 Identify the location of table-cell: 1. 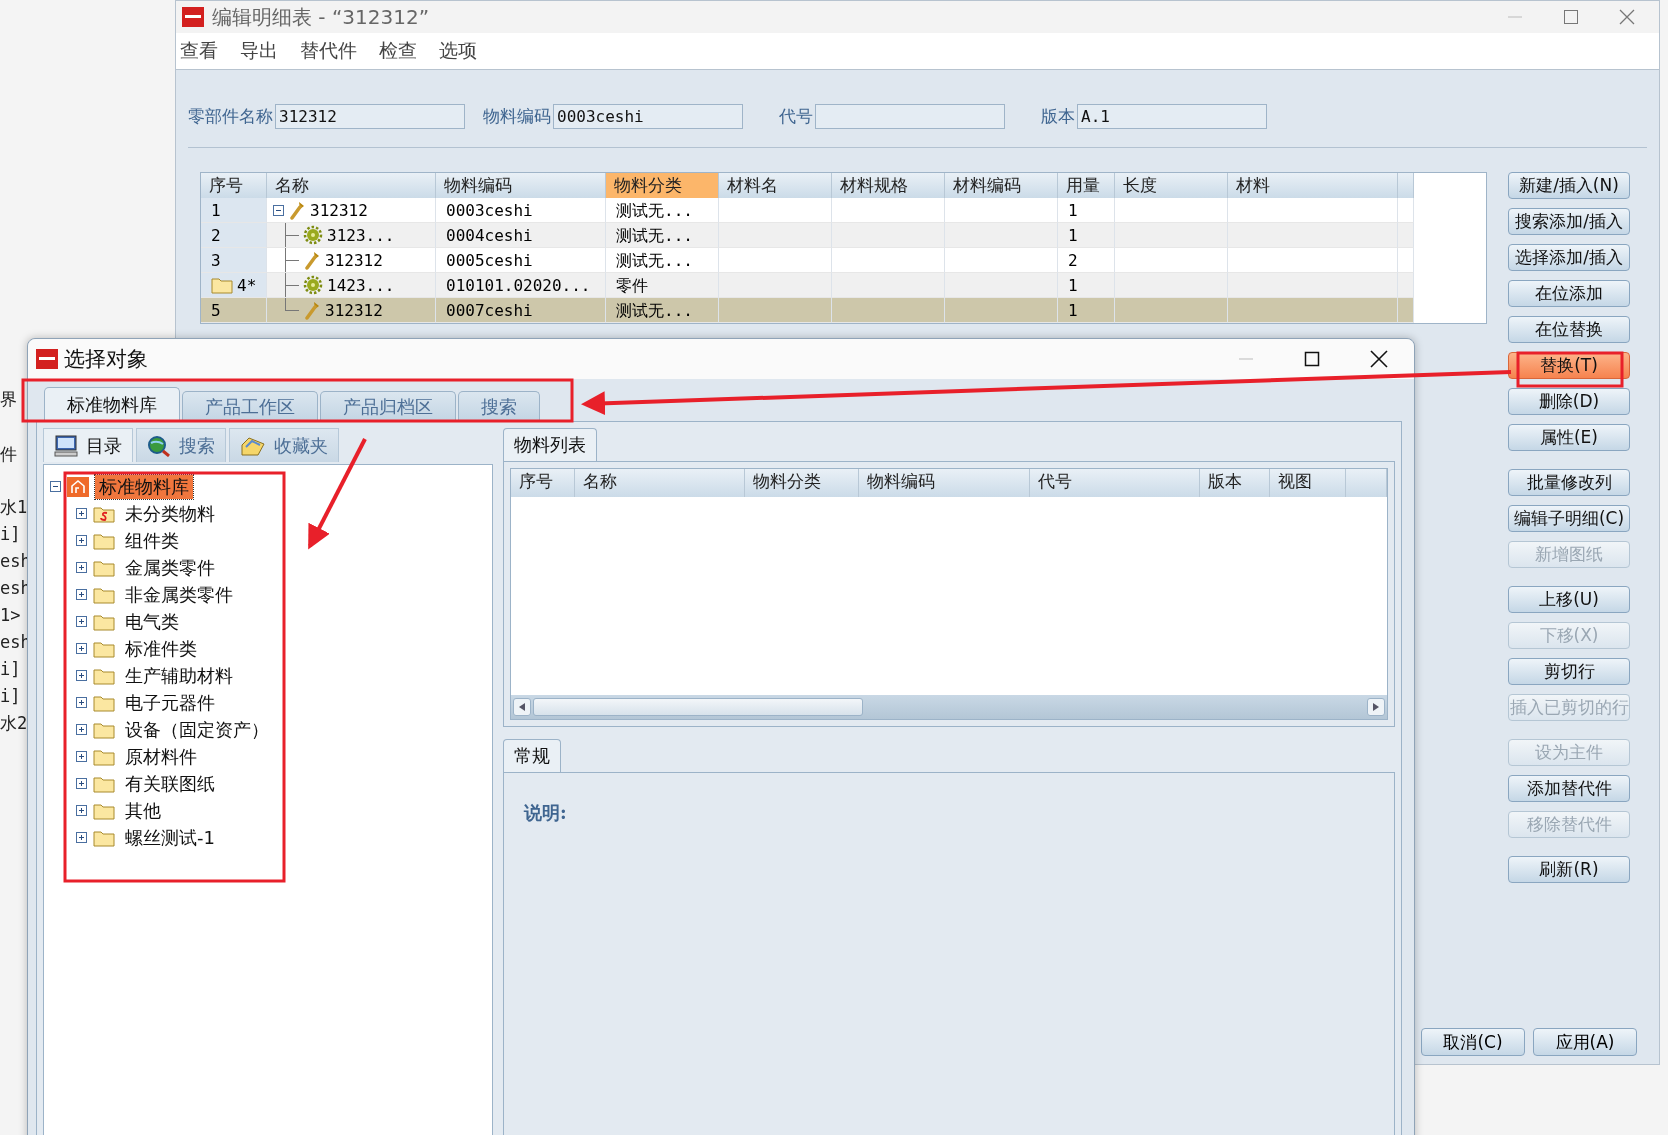
(1086, 235).